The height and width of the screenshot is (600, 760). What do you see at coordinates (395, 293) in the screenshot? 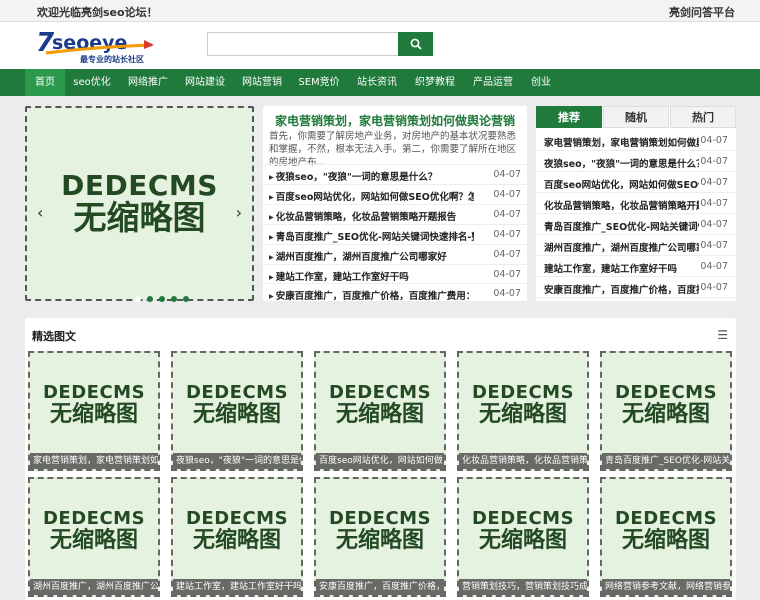
I see `list-item: 安康百度推广，百度推广价格，百度推广费用：04-07` at bounding box center [395, 293].